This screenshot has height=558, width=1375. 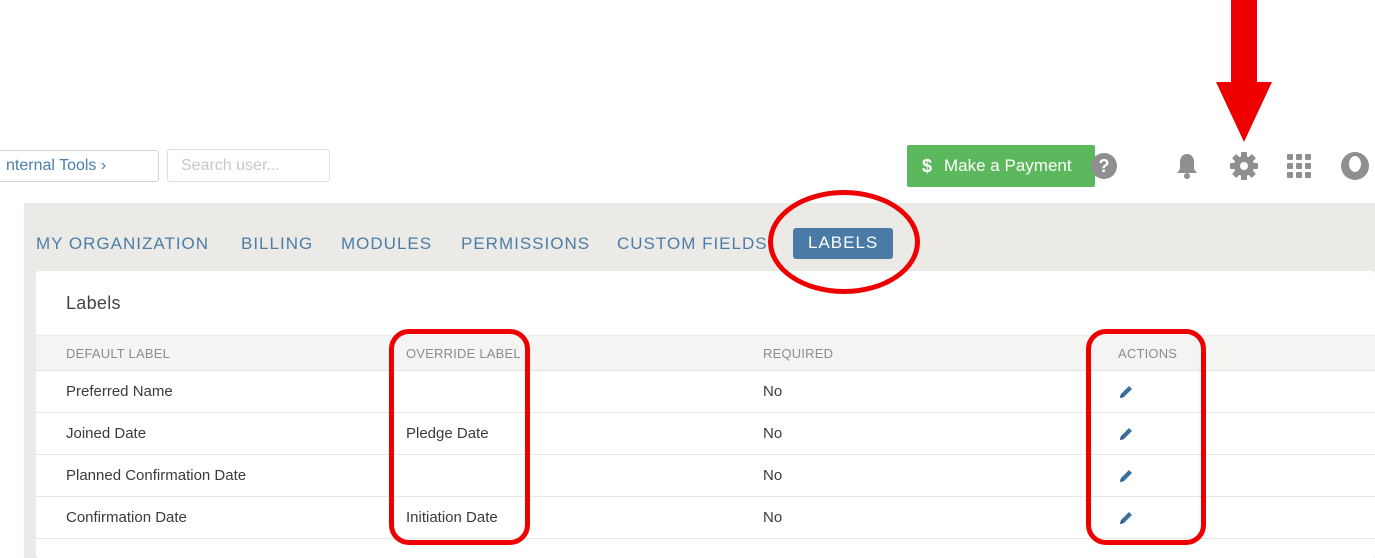 I want to click on breadcrumb-internal-tools: nternal Tools ›, so click(x=79, y=166).